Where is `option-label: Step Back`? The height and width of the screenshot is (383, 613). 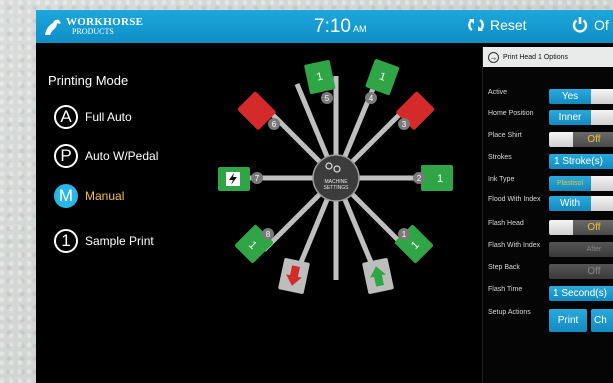
option-label: Step Back is located at coordinates (504, 267).